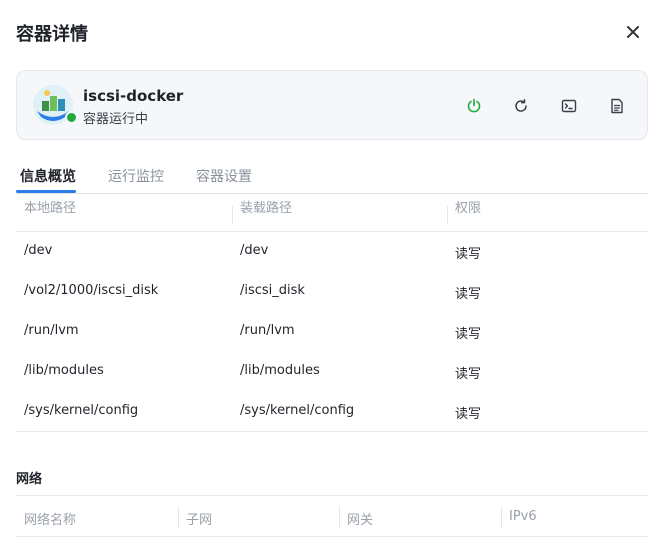 This screenshot has height=553, width=672. Describe the element at coordinates (51, 330) in the screenshot. I see `local-path-cell: /run/lvm` at that location.